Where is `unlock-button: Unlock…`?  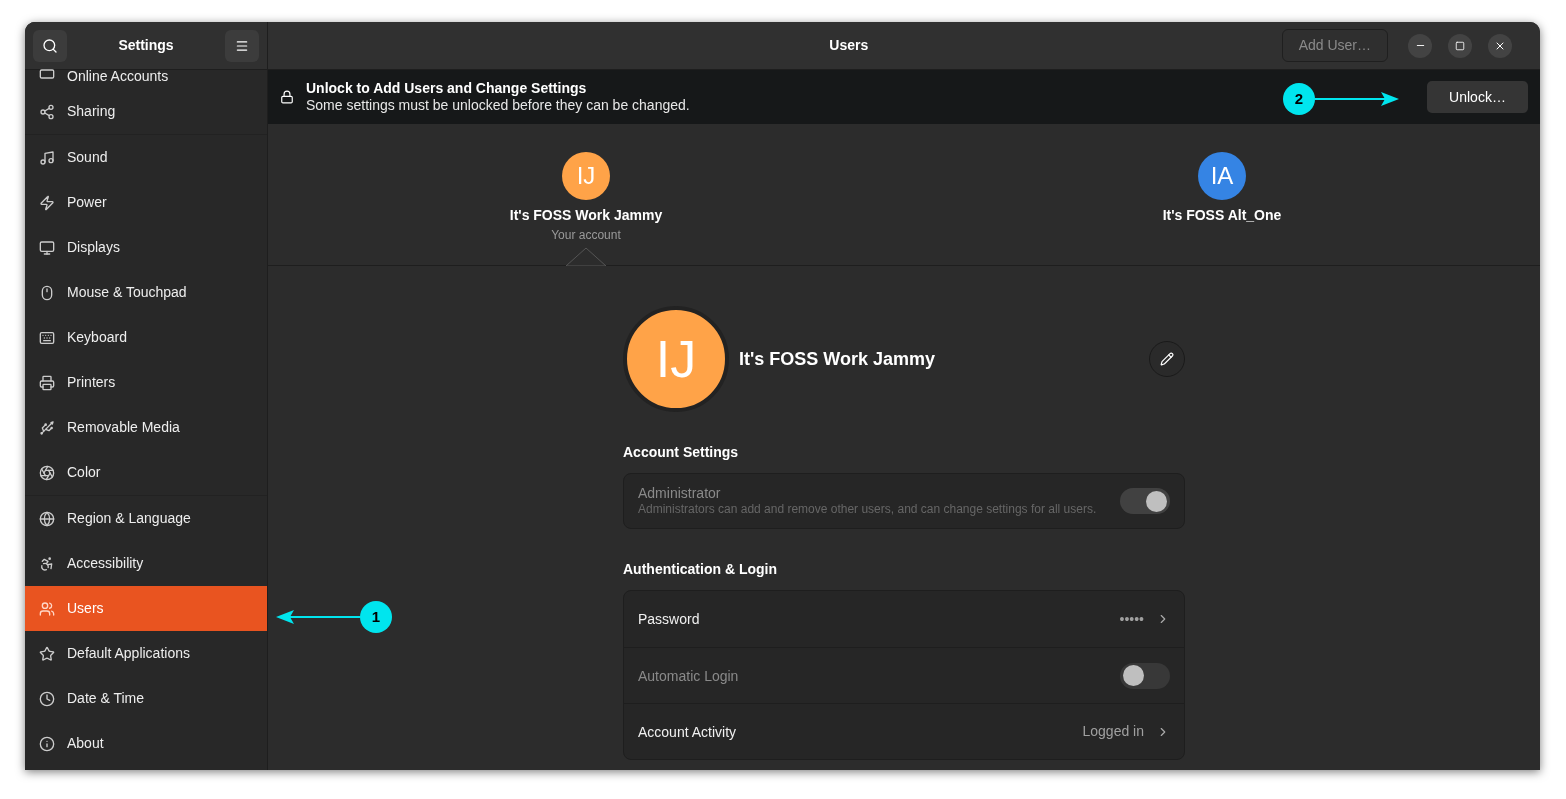
unlock-button: Unlock… is located at coordinates (1477, 97).